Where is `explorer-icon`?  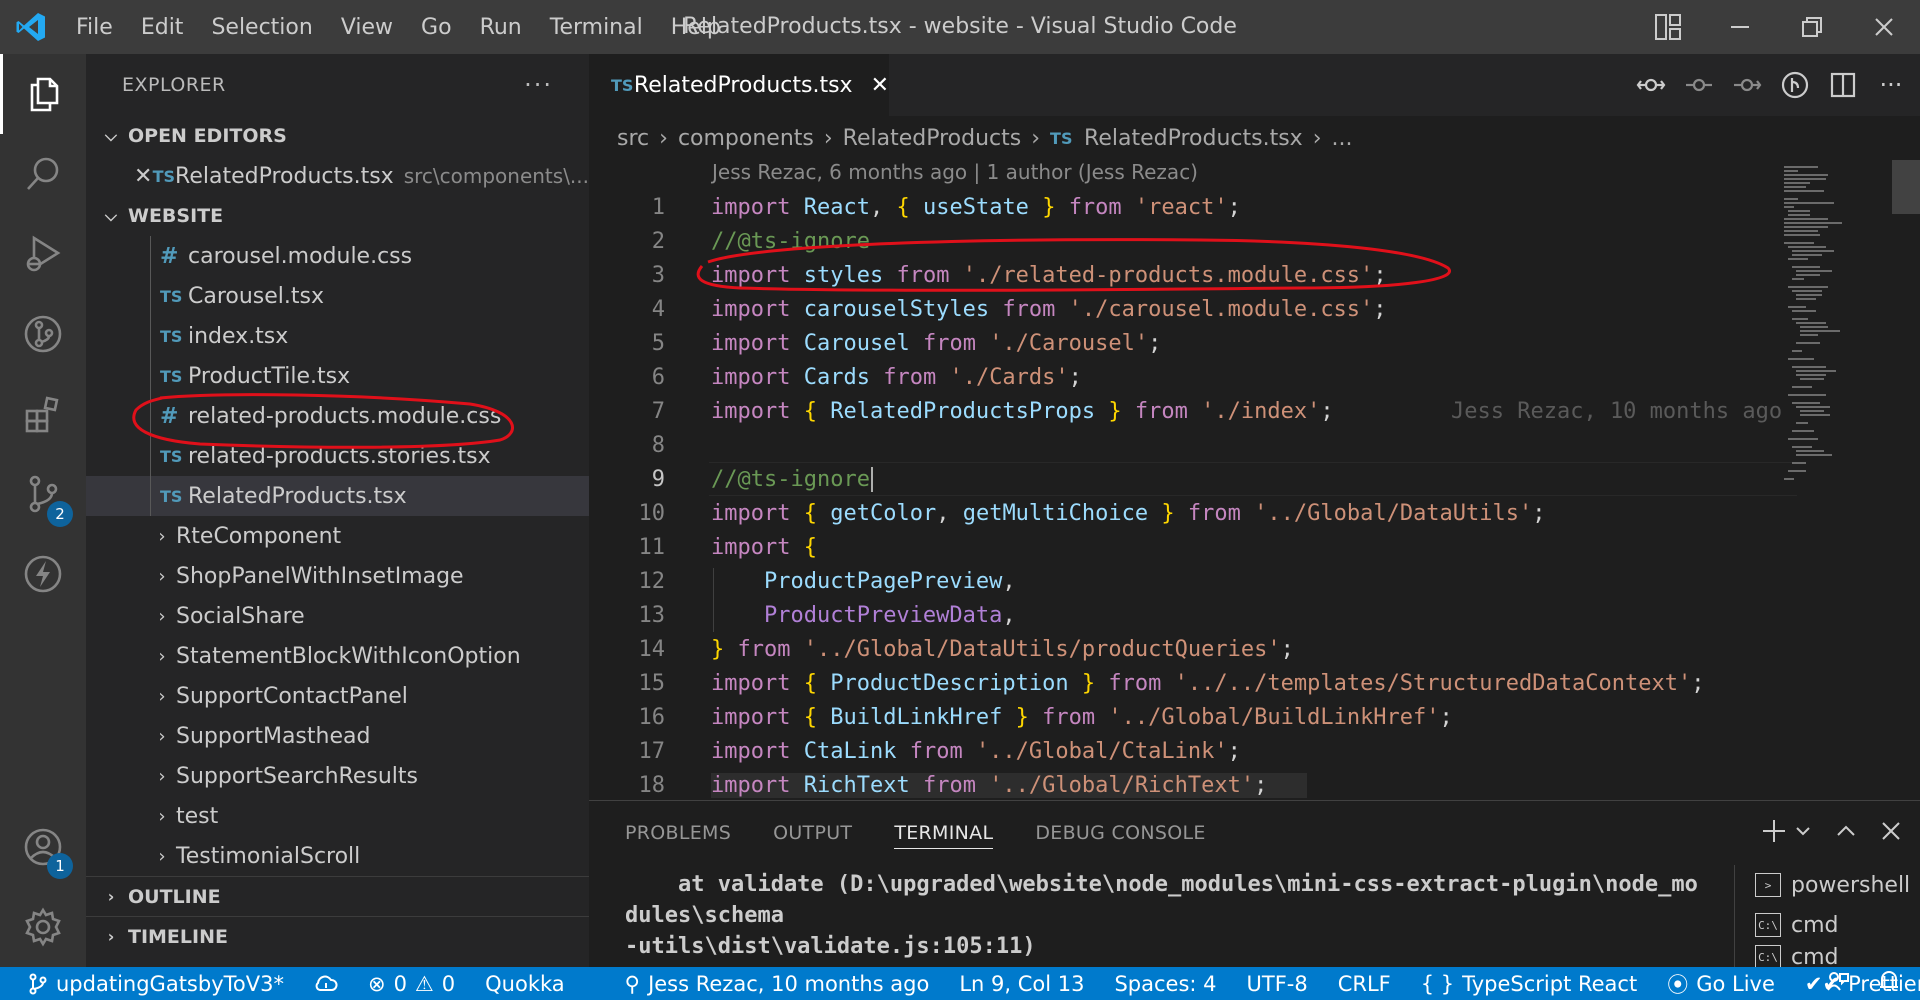 explorer-icon is located at coordinates (43, 94).